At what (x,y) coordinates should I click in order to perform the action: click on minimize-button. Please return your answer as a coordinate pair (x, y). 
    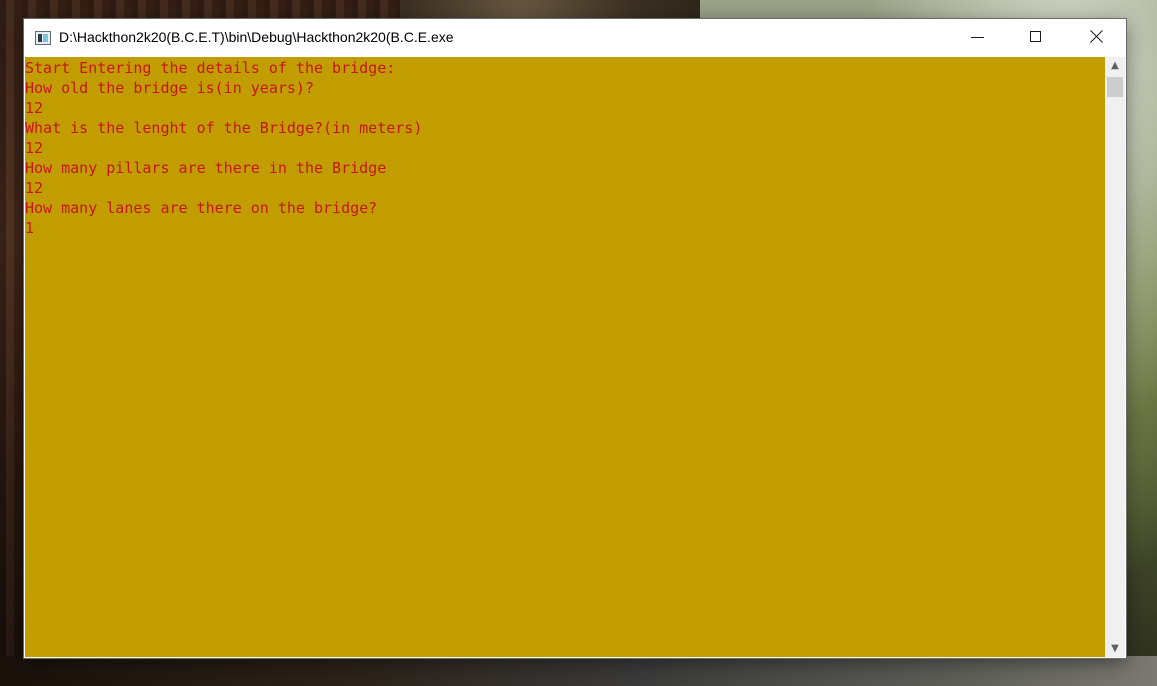
    Looking at the image, I should click on (978, 38).